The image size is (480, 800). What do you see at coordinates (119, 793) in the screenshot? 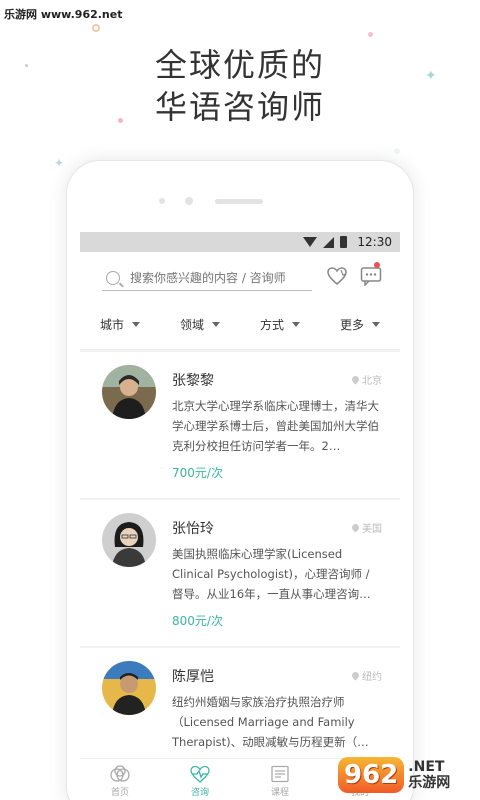
I see `tab-label: 首页` at bounding box center [119, 793].